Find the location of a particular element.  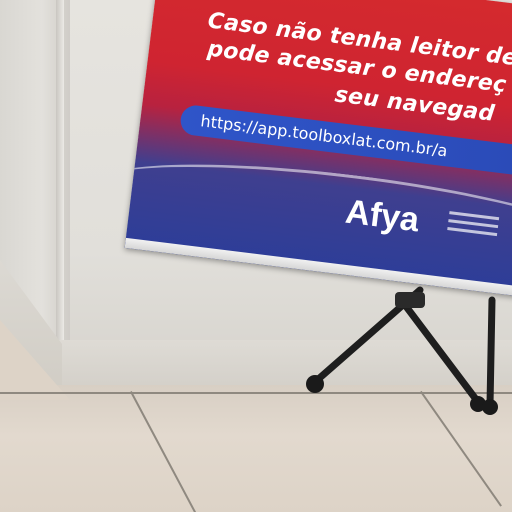

stand-foot-rear is located at coordinates (490, 407).